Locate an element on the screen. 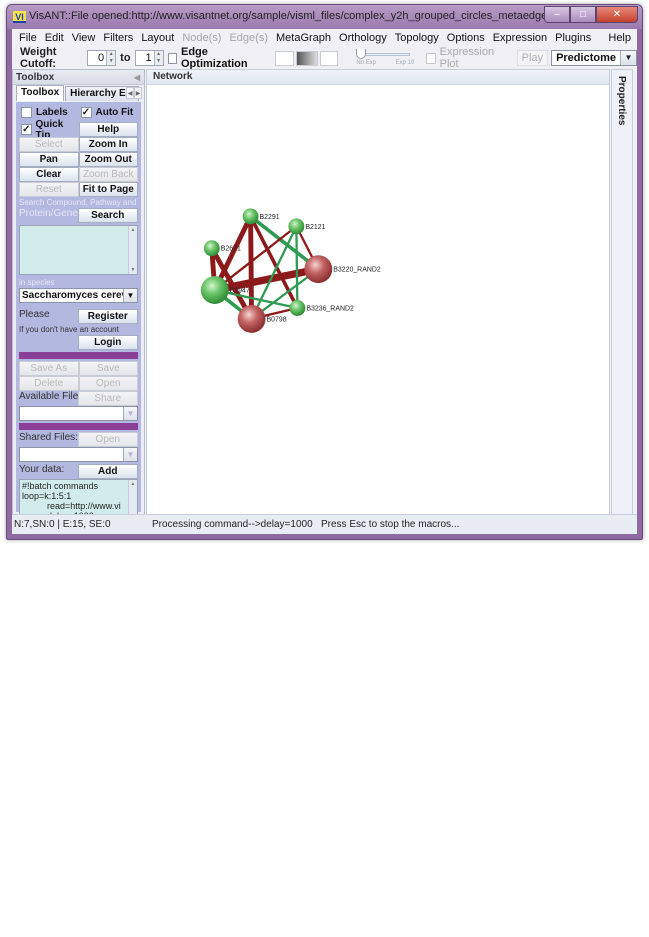 This screenshot has height=937, width=649. expression-plot-checkbox: Expression Plot is located at coordinates (464, 58).